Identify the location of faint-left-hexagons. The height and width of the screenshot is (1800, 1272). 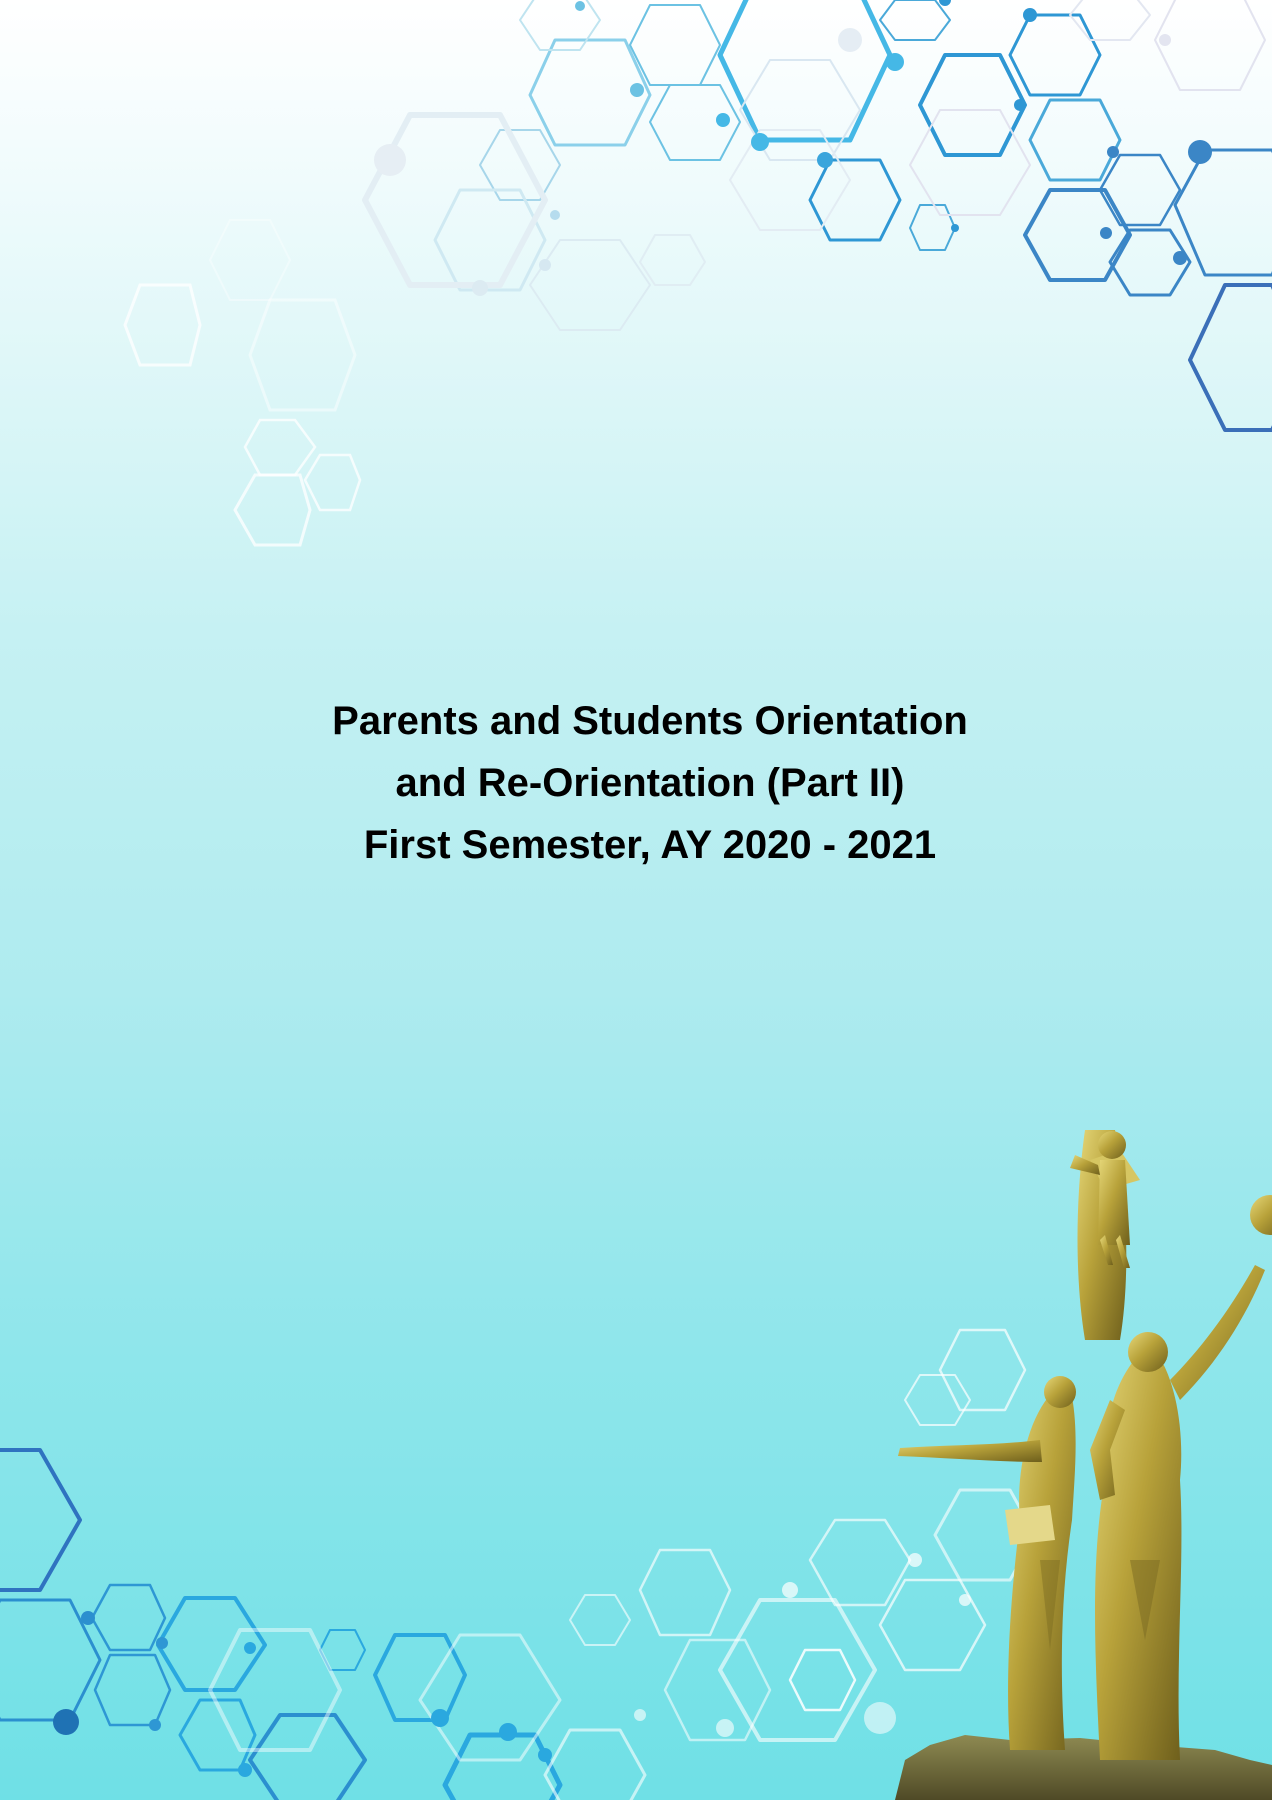
(242, 383).